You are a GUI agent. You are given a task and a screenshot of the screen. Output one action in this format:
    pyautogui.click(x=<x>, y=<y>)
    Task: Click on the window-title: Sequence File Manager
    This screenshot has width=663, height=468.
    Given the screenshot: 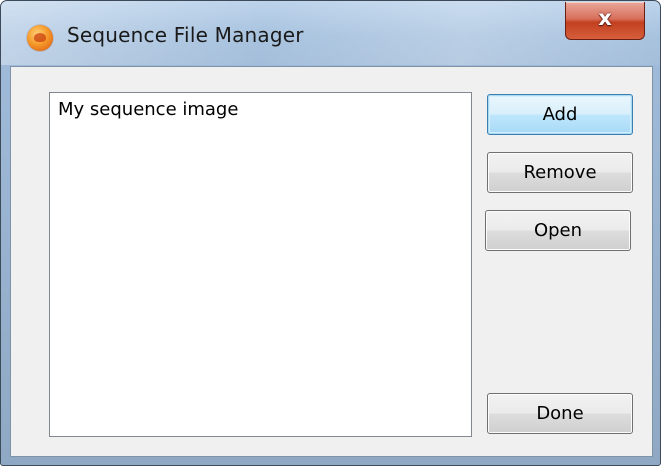 What is the action you would take?
    pyautogui.click(x=185, y=35)
    